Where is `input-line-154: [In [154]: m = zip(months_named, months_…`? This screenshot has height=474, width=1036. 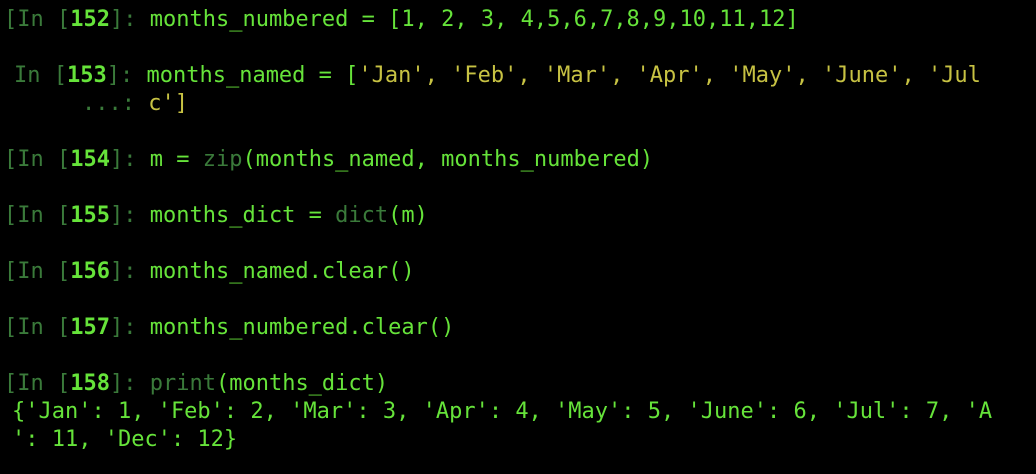 input-line-154: [In [154]: m = zip(months_named, months_… is located at coordinates (328, 160).